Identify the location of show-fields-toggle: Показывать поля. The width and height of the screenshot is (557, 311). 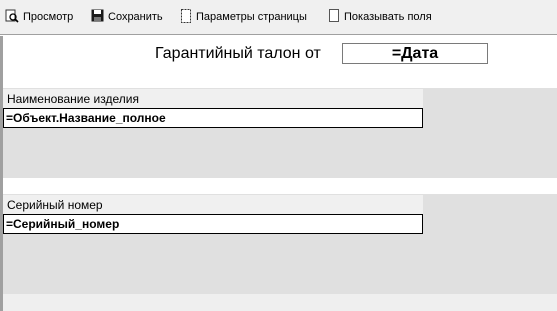
(380, 17).